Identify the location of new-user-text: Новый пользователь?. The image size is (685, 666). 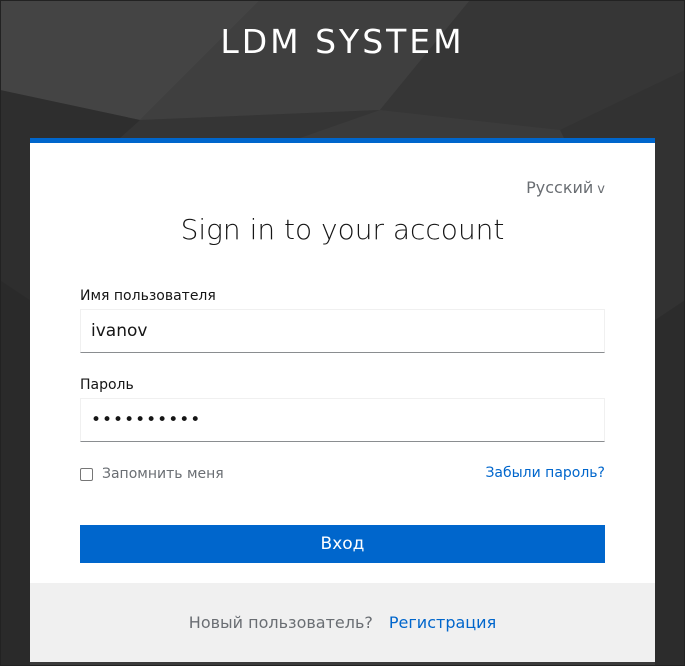
(280, 622).